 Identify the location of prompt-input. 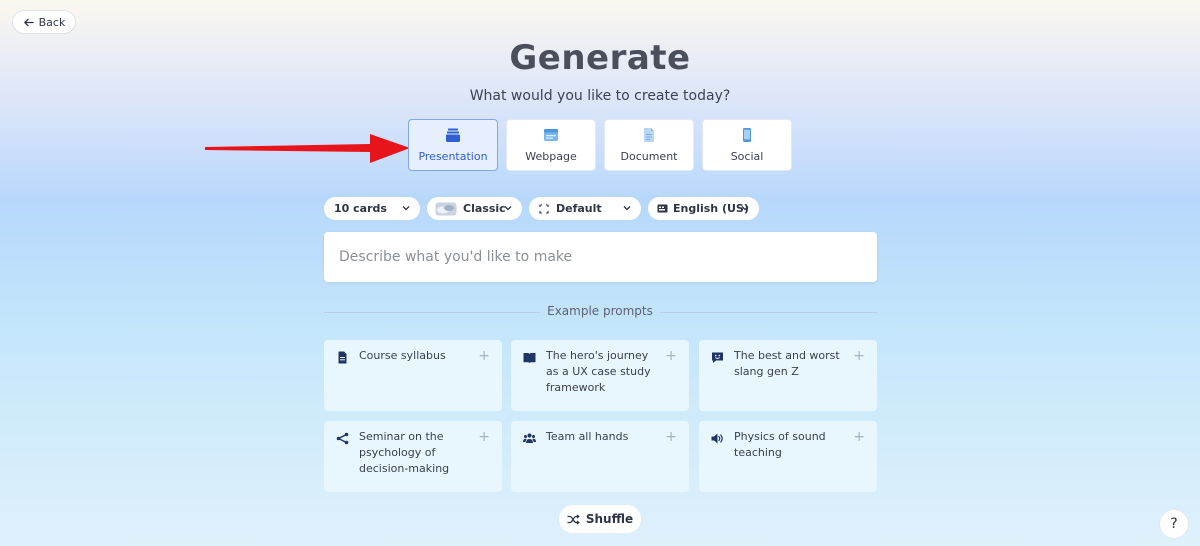
(600, 257).